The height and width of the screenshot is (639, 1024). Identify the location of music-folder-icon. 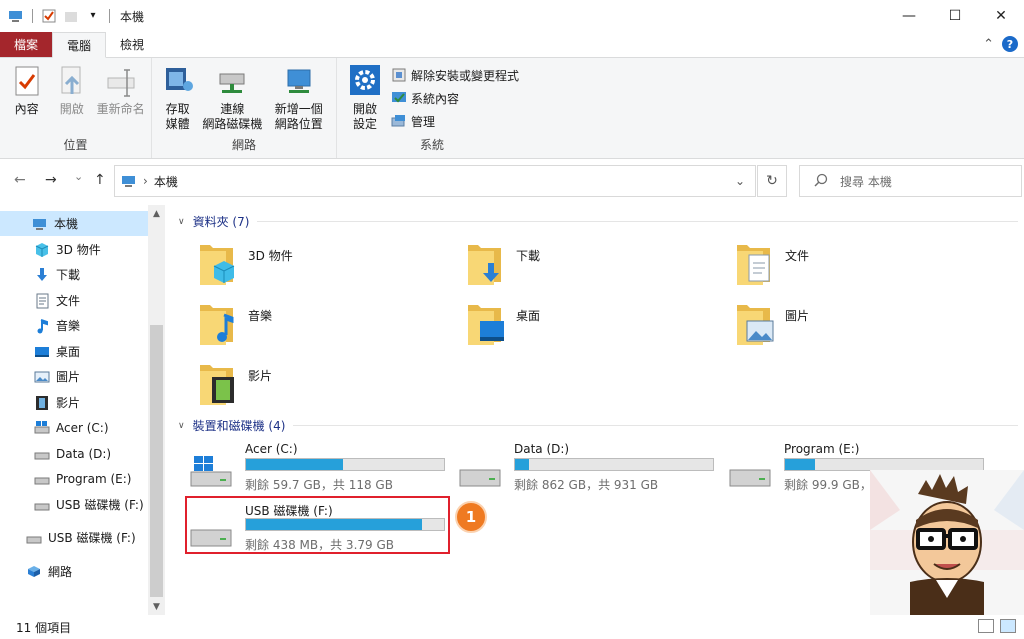
(218, 325).